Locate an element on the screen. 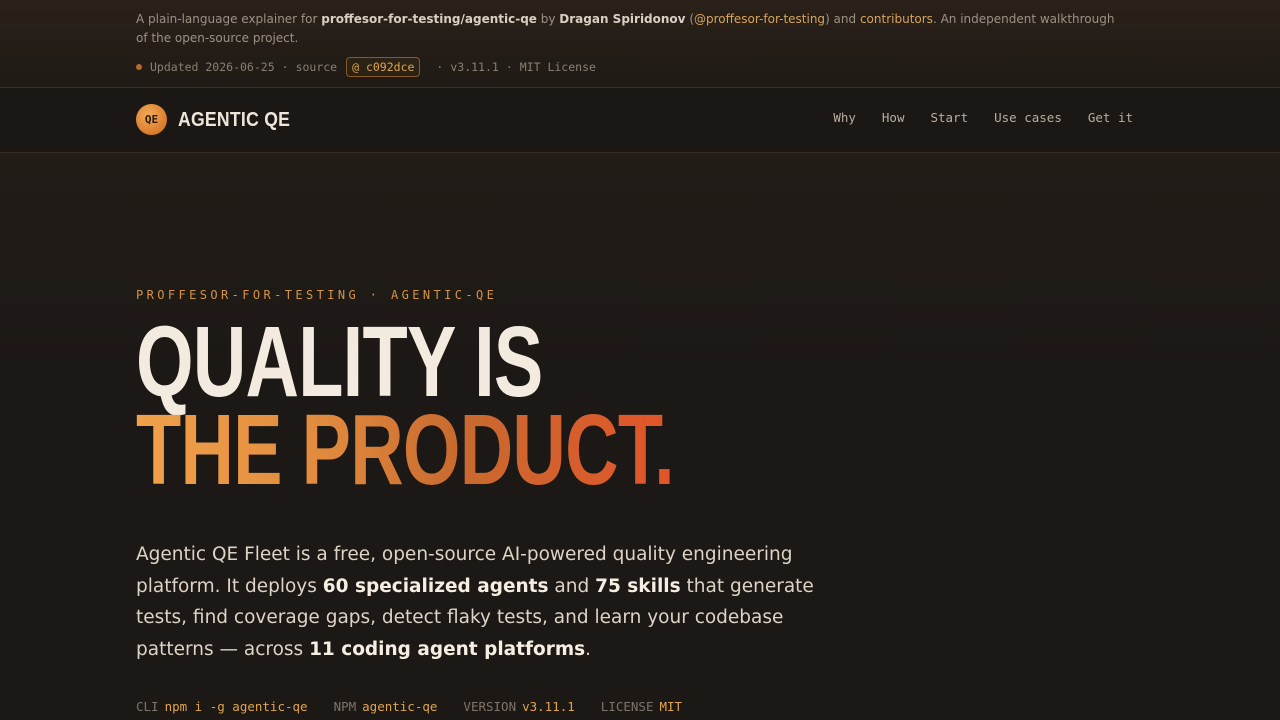  fact-key: VERSION is located at coordinates (490, 706).